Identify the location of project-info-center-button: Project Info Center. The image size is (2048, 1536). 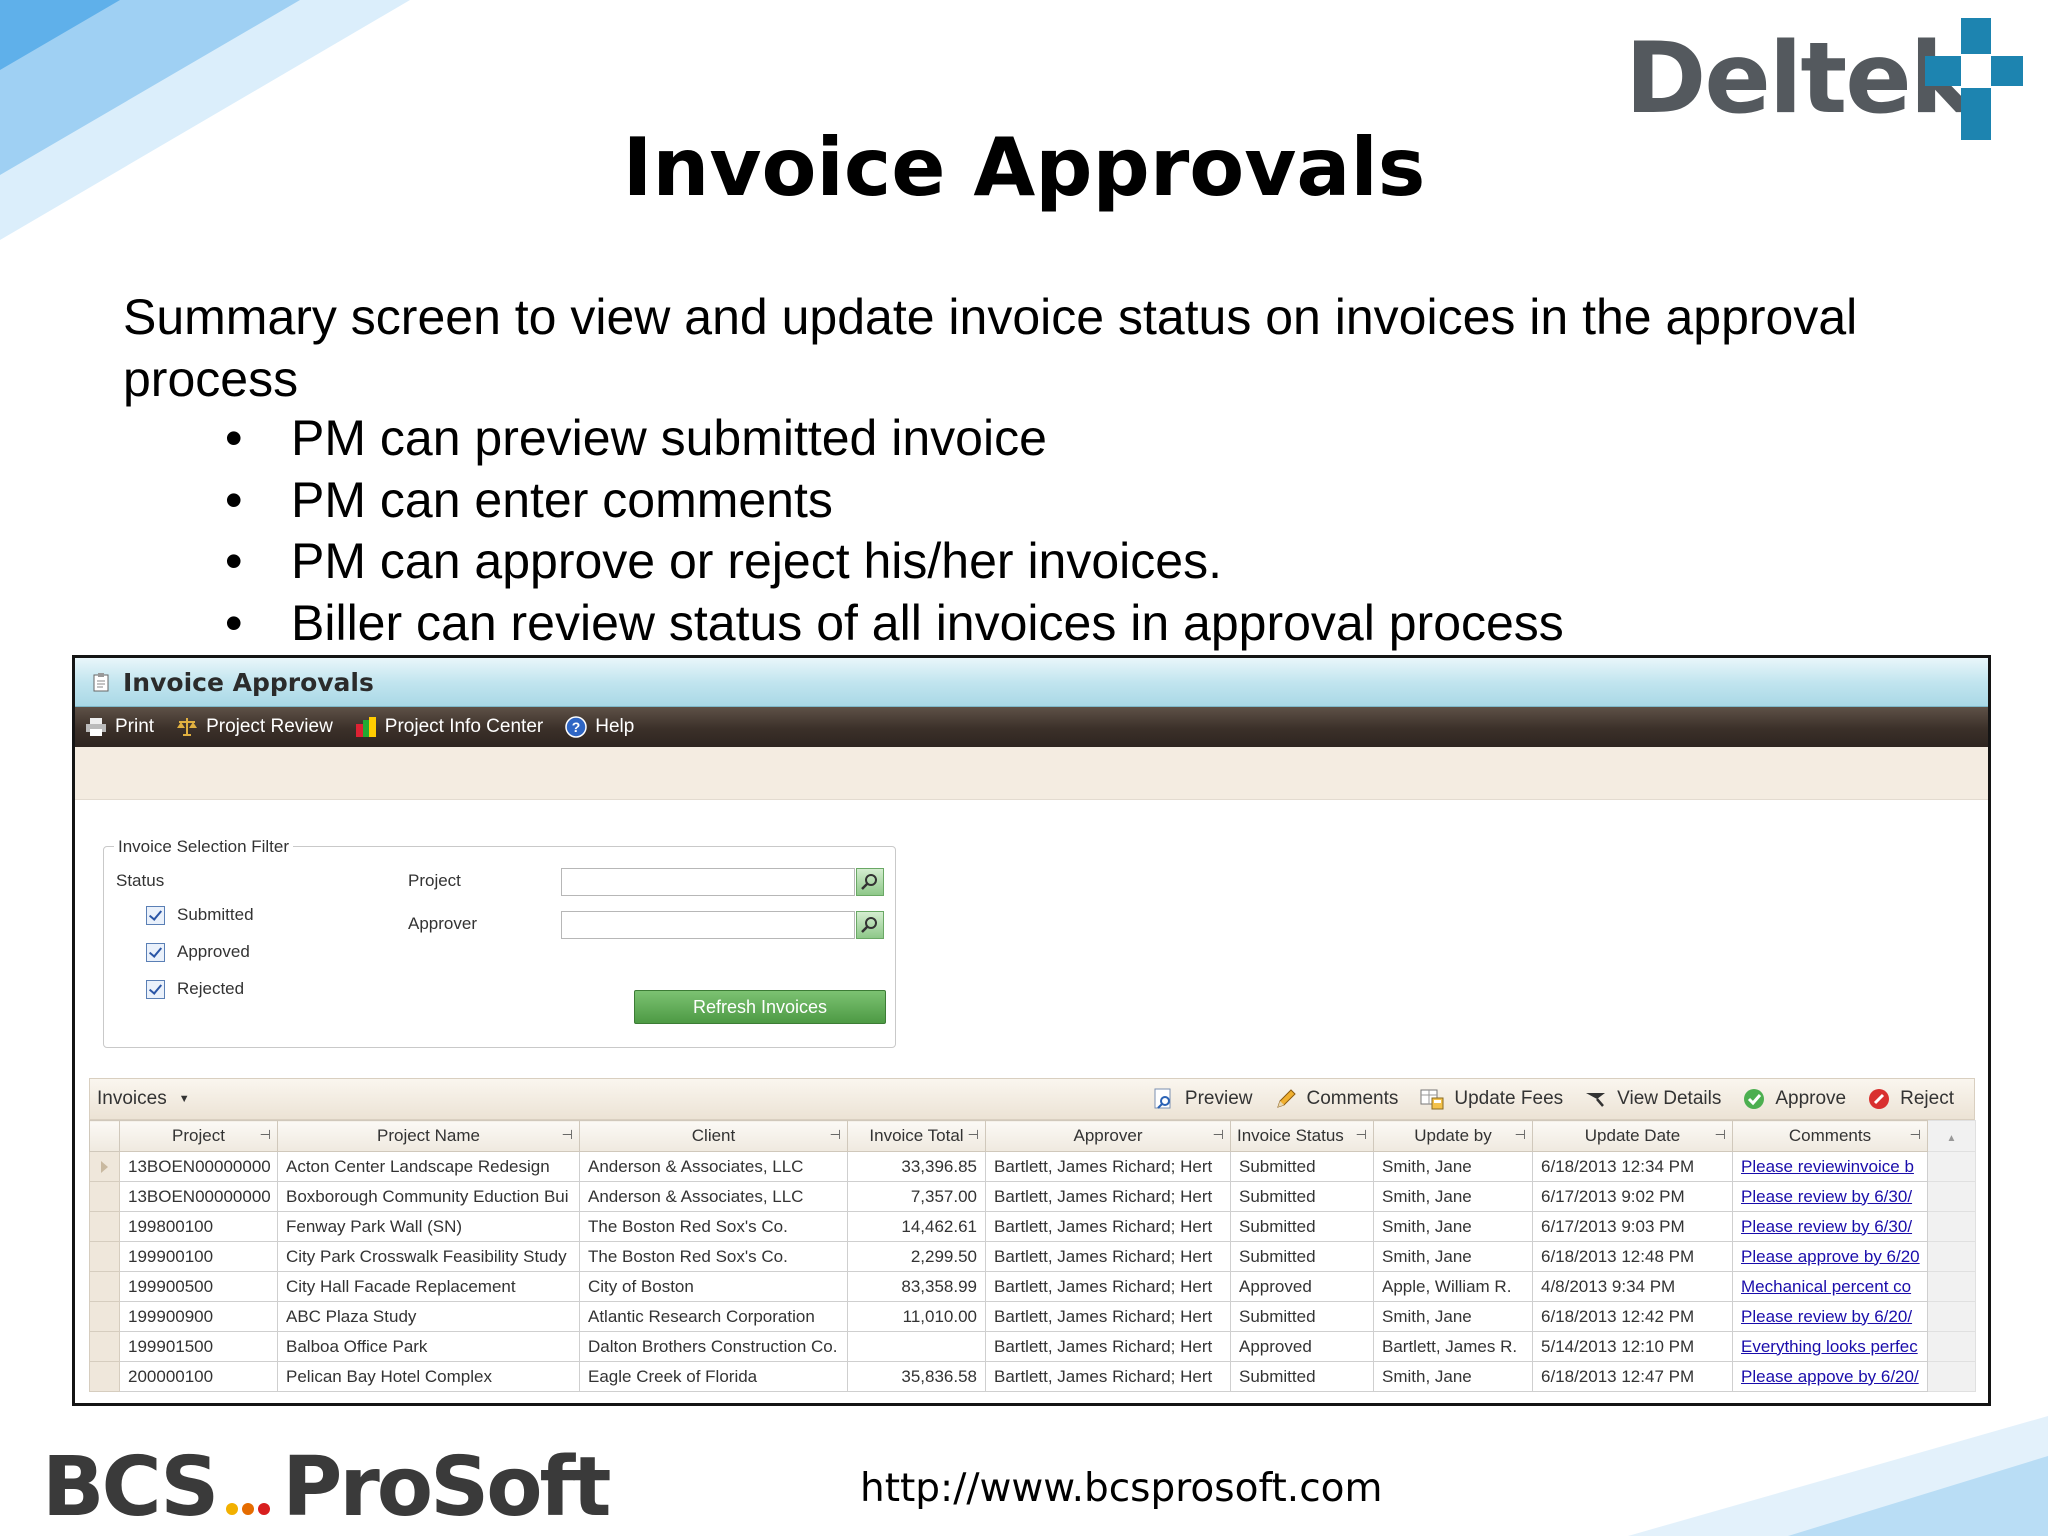
(449, 727).